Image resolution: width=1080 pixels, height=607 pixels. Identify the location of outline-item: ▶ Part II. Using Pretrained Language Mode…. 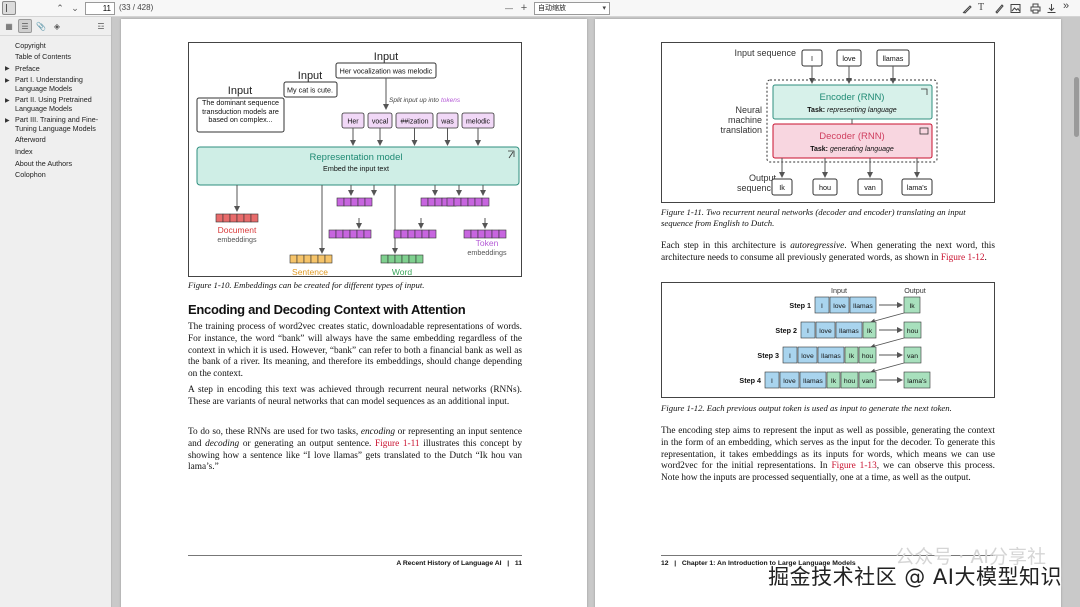
(55, 105).